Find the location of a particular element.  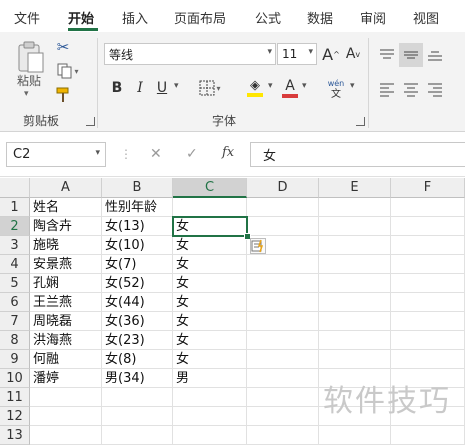

tab-insert: 插入 is located at coordinates (135, 17).